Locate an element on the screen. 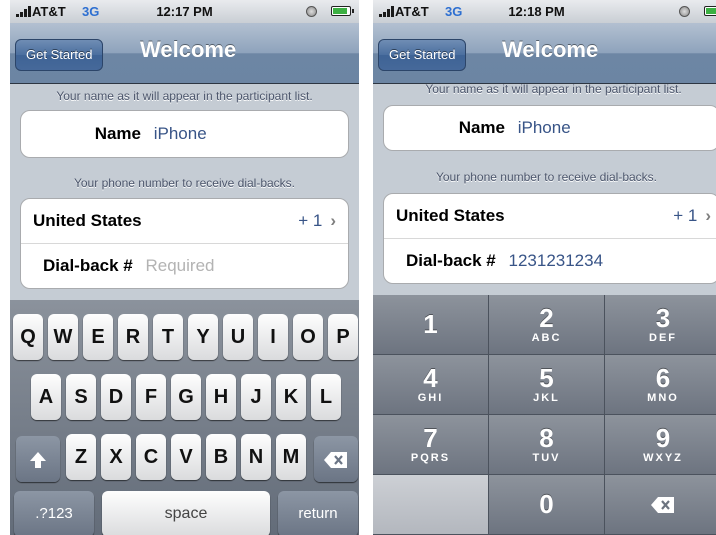 The width and height of the screenshot is (716, 535). digit-key: 7 PQRS is located at coordinates (431, 445).